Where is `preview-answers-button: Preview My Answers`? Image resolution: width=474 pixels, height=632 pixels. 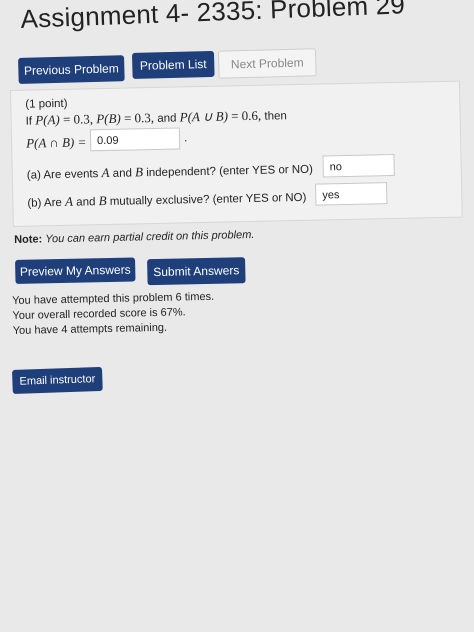 preview-answers-button: Preview My Answers is located at coordinates (75, 270).